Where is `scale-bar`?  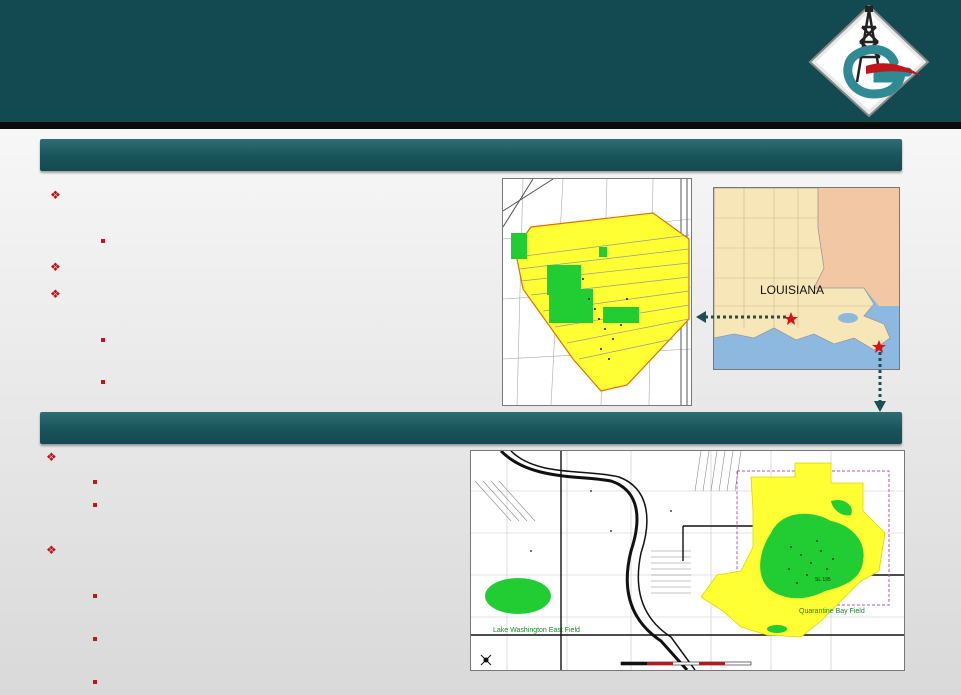 scale-bar is located at coordinates (686, 663).